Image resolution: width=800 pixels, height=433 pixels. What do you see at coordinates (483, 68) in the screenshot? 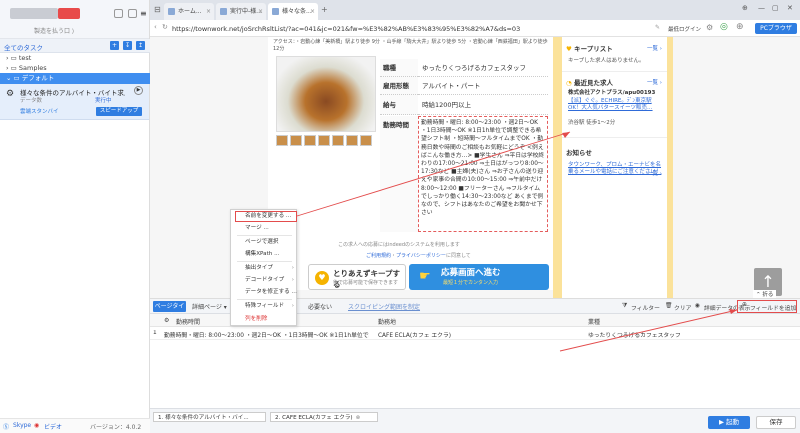
I see `job-type-value: ゆったりくつろげるカフェスタッフ` at bounding box center [483, 68].